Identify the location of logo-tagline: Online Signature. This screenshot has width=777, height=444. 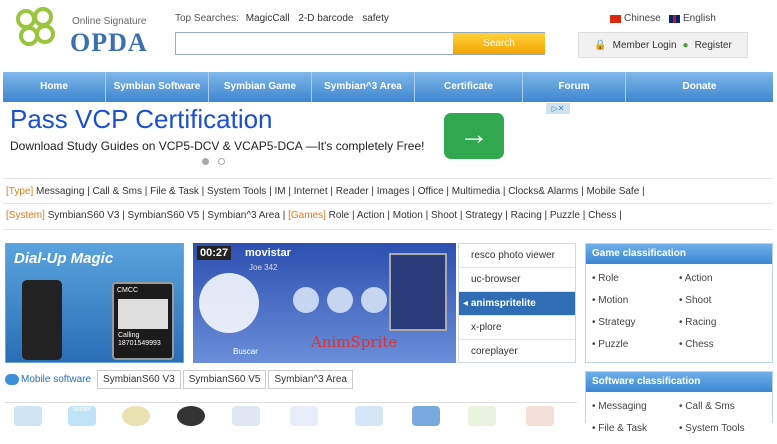
(109, 21).